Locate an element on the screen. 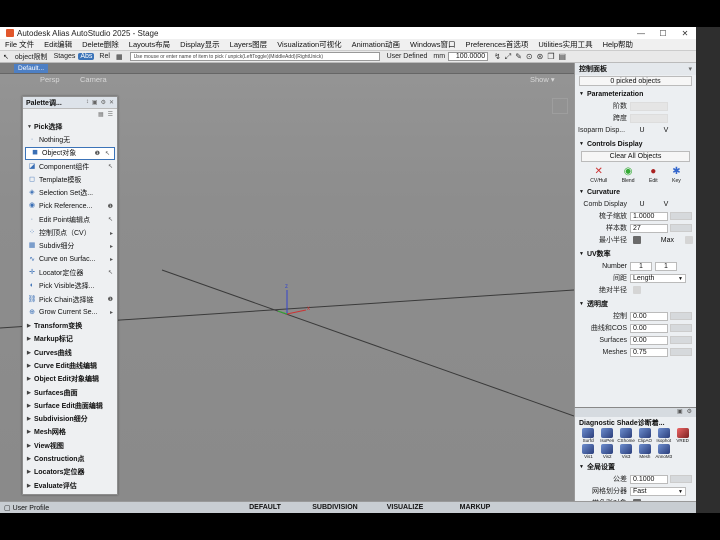  palette-grid-icon: ▦ is located at coordinates (101, 114).